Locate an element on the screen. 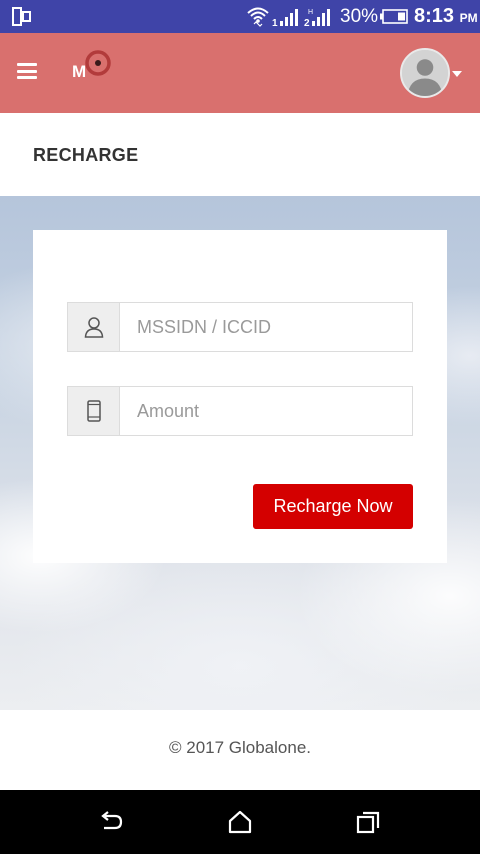 This screenshot has width=480, height=854. svg-text: M is located at coordinates (79, 71).